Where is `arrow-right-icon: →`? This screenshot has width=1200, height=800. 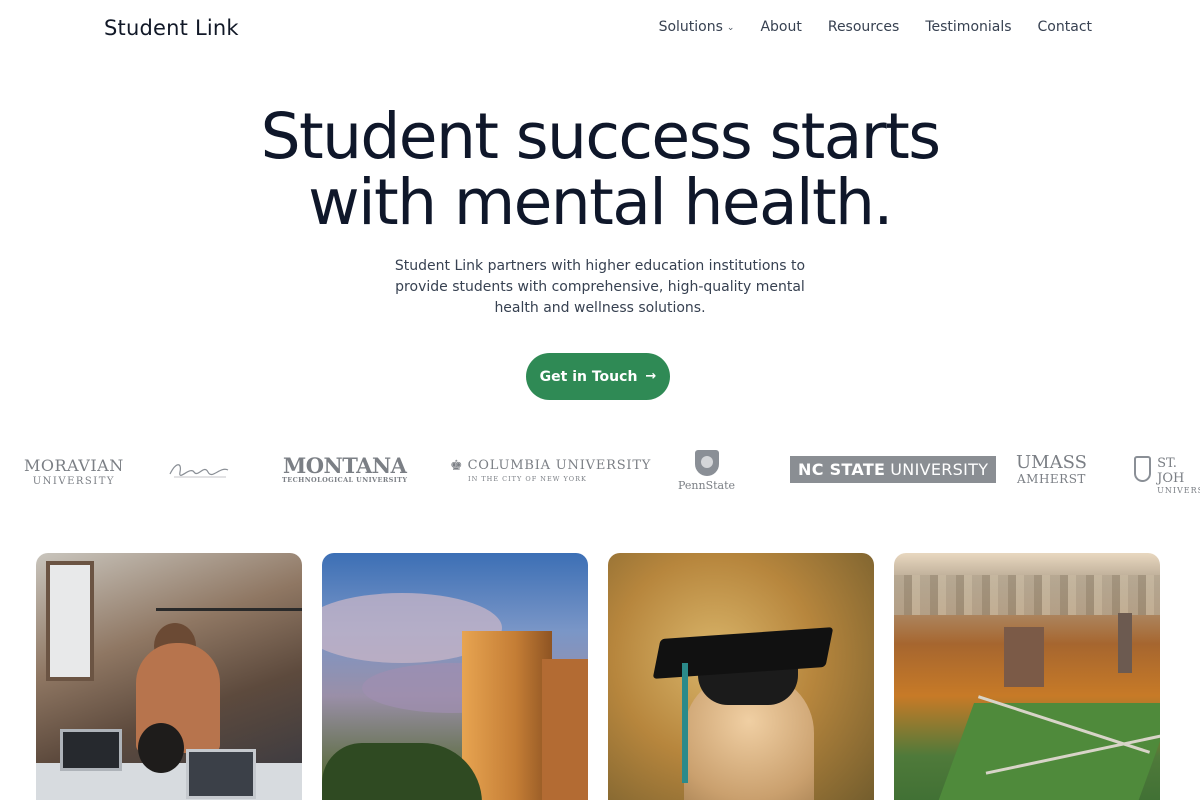 arrow-right-icon: → is located at coordinates (651, 376).